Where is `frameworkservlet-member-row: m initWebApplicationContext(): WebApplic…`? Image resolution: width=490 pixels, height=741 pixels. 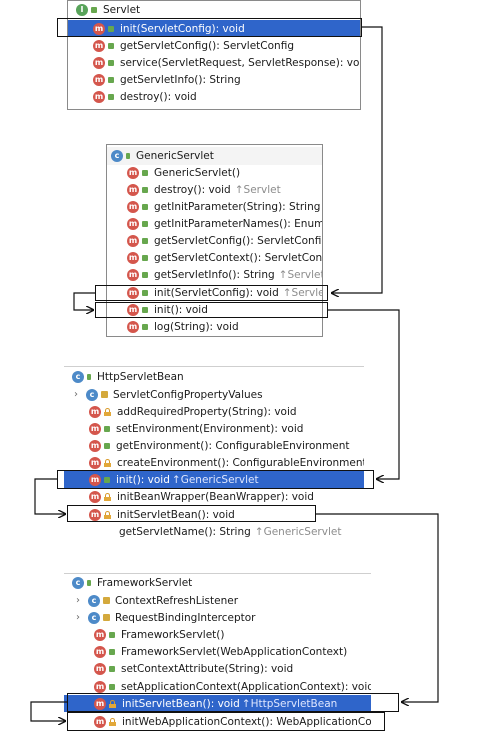
frameworkservlet-member-row: m initWebApplicationContext(): WebApplic… is located at coordinates (217, 721).